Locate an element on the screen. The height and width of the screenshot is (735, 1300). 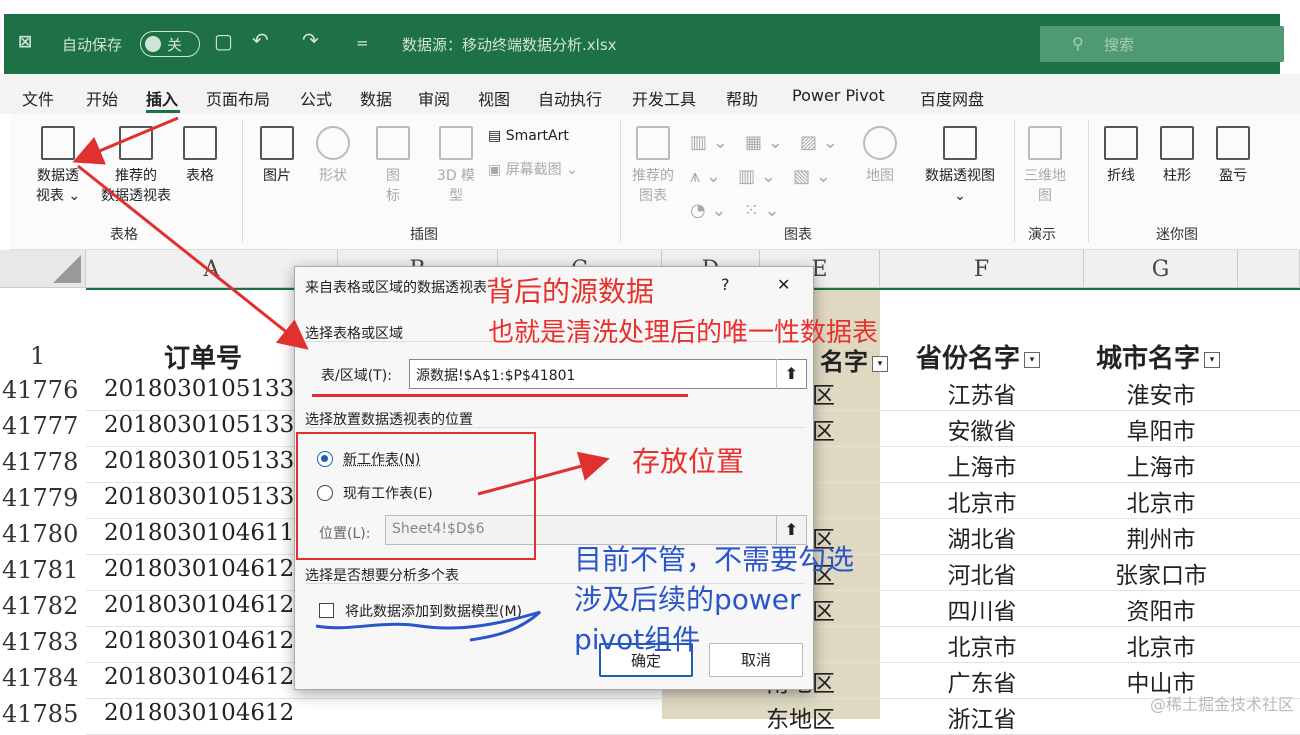
sparkline-line-button: 折线 is located at coordinates (1121, 156).